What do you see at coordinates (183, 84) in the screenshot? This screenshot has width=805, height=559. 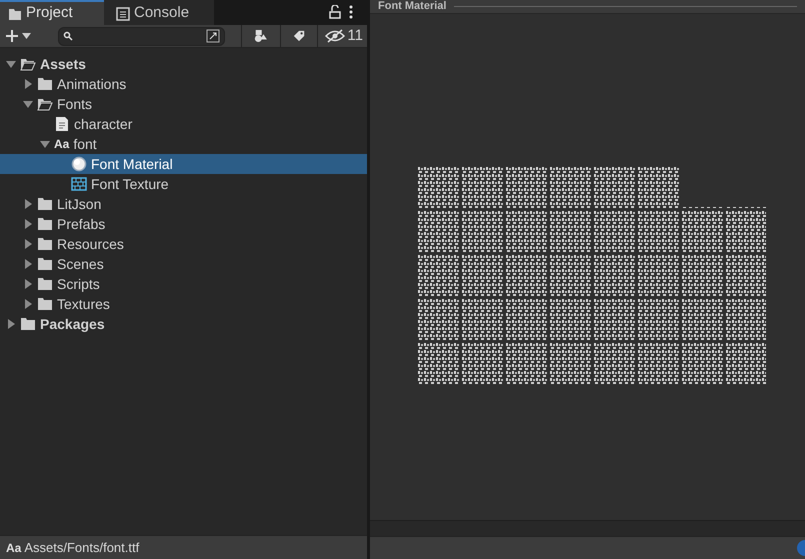 I see `tree-item: Animations` at bounding box center [183, 84].